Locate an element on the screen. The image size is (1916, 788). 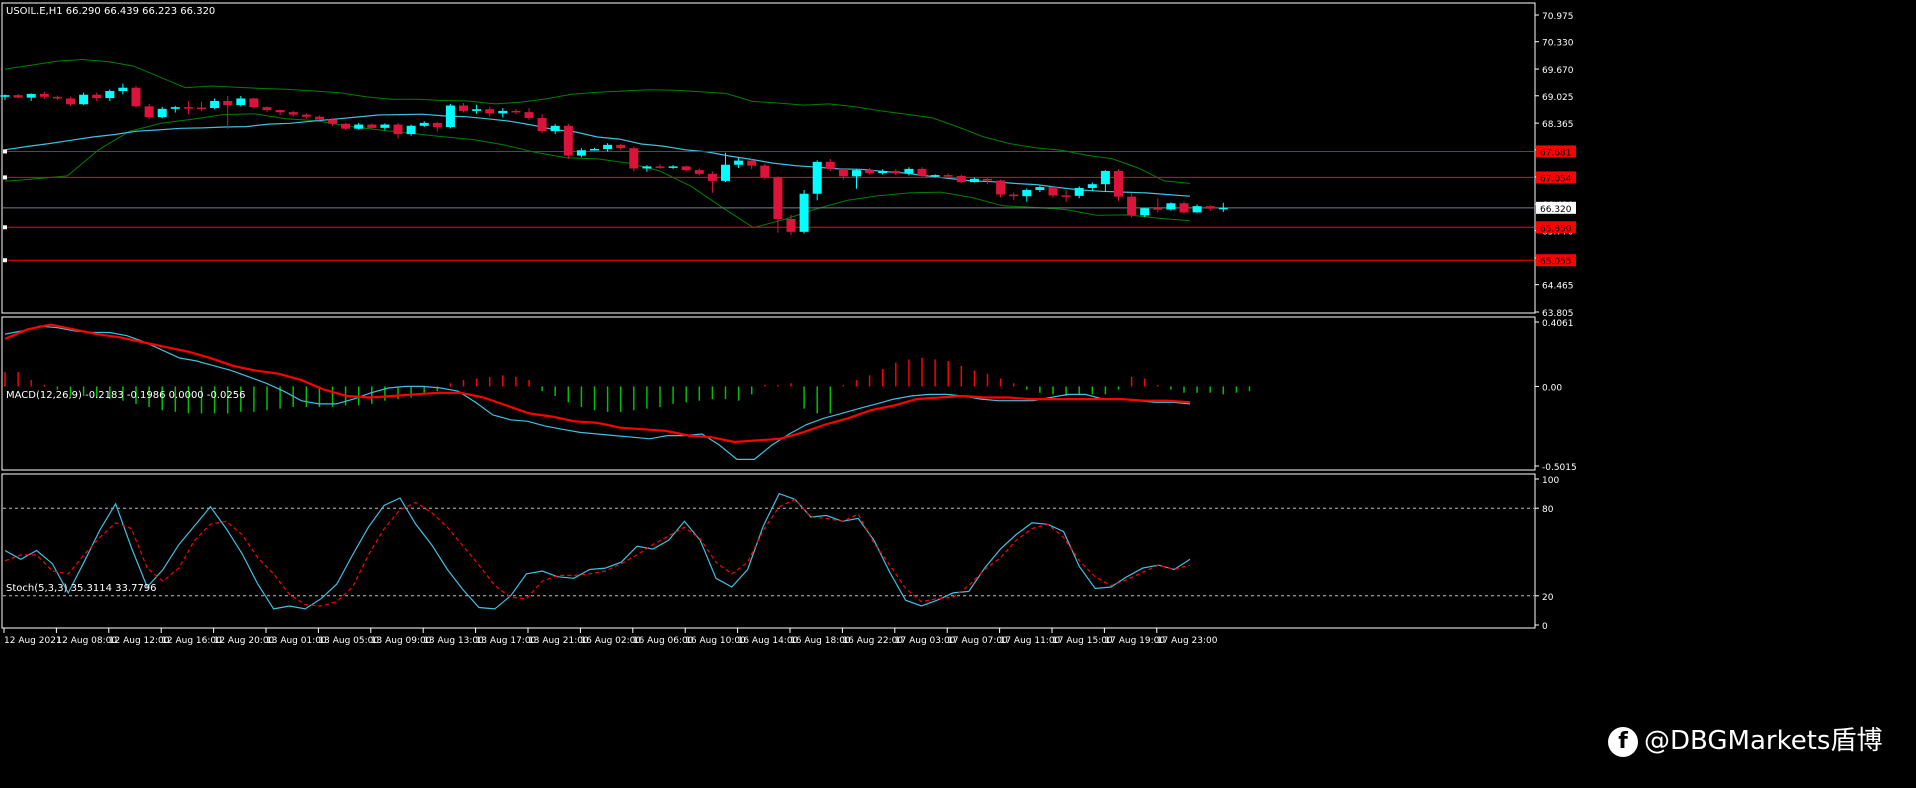
level-marker is located at coordinates (5, 151).